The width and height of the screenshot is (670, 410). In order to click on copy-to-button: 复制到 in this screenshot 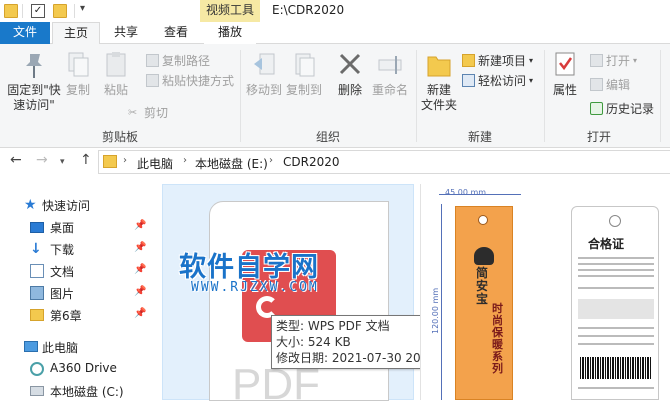, I will do `click(304, 74)`.